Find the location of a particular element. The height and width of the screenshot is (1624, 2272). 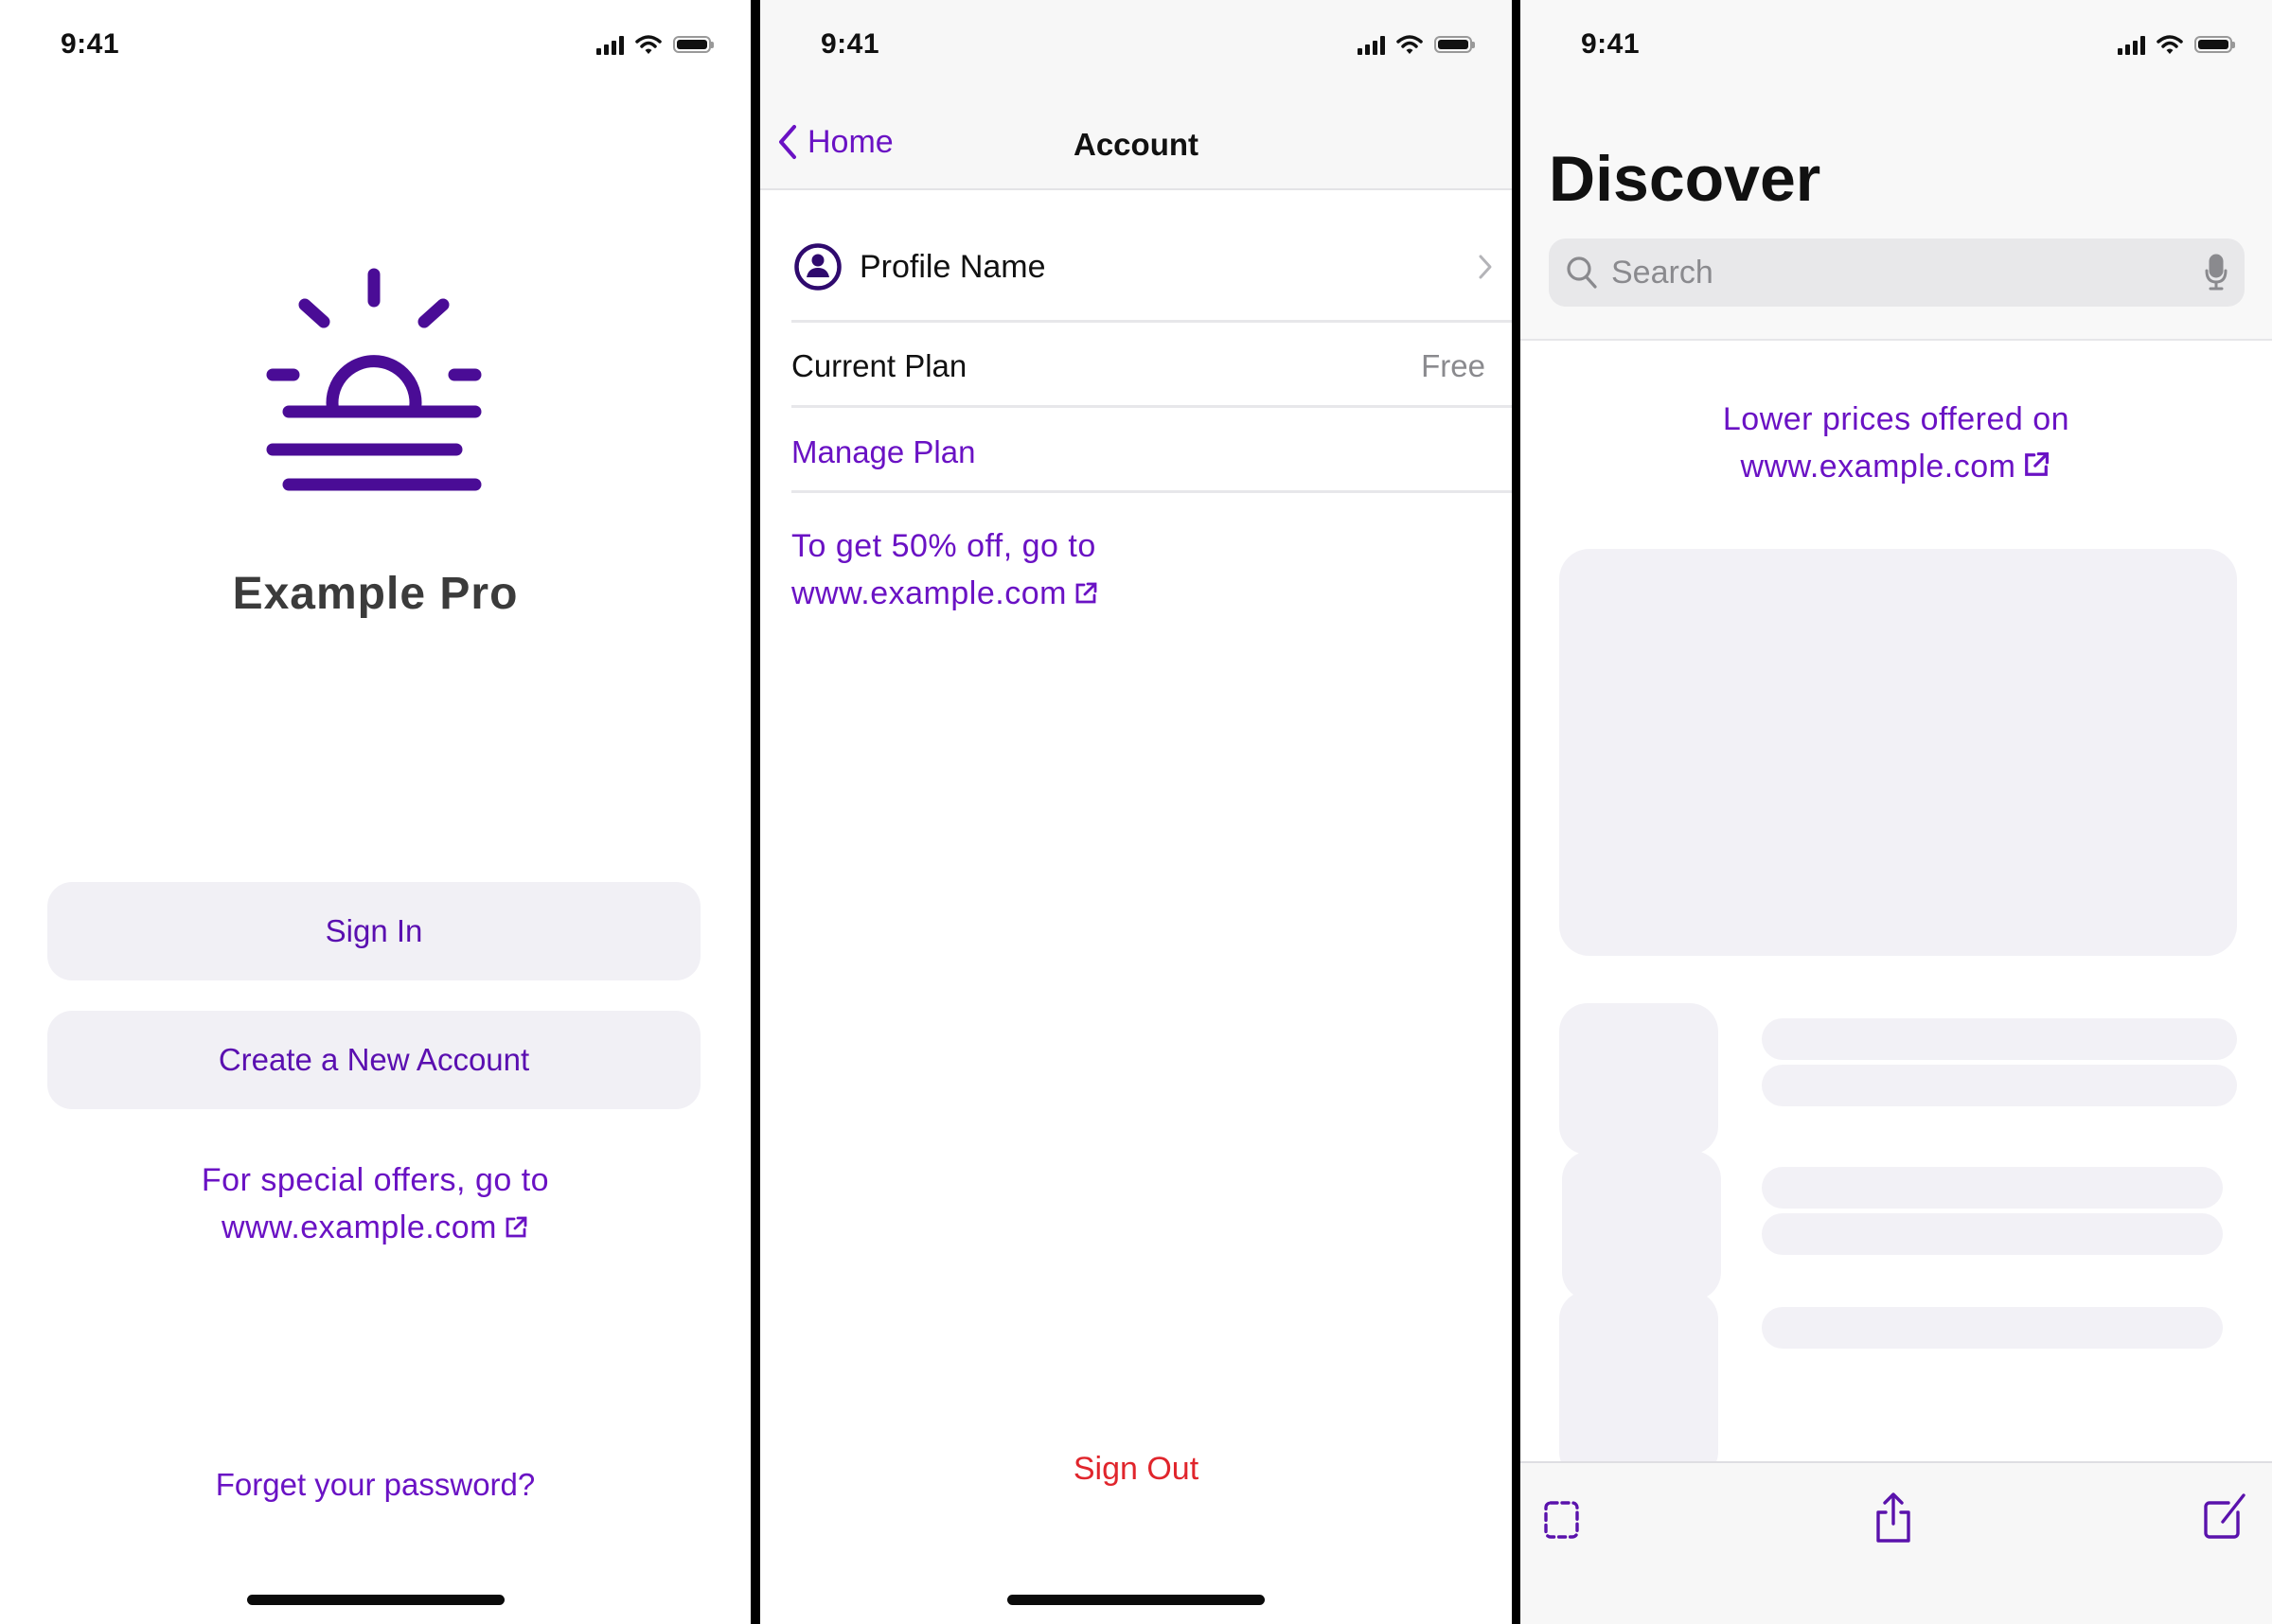

promo-text: To get 50% off, go to is located at coordinates (943, 546).